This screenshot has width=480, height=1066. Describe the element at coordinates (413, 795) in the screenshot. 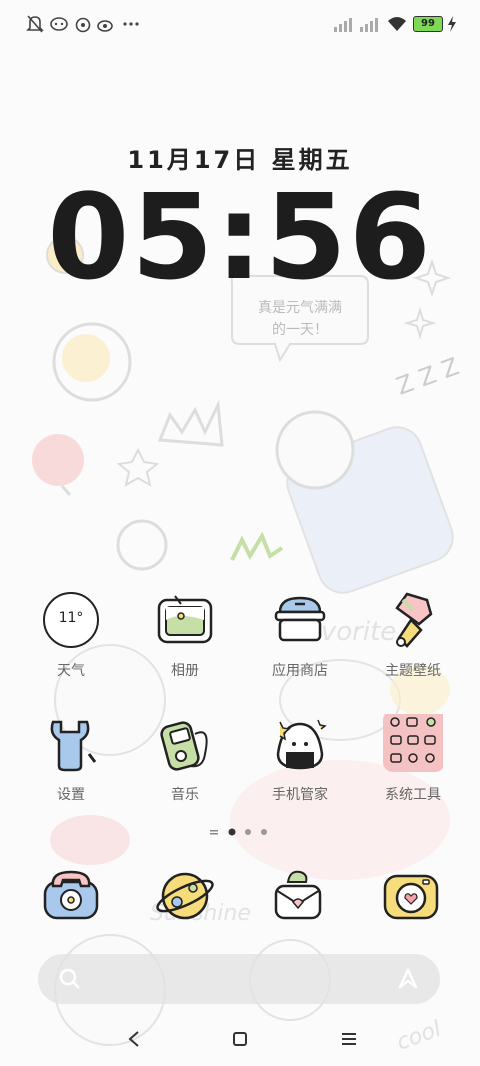

I see `app-label: 系统工具` at that location.